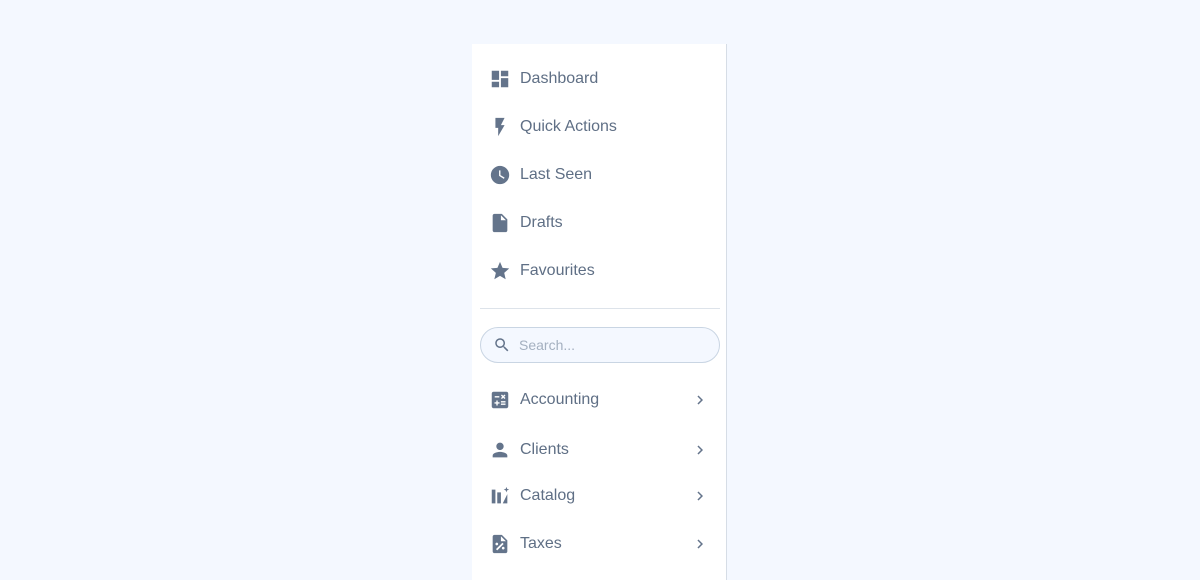 The height and width of the screenshot is (580, 1200). Describe the element at coordinates (556, 174) in the screenshot. I see `sidebar-item-label: Last Seen` at that location.